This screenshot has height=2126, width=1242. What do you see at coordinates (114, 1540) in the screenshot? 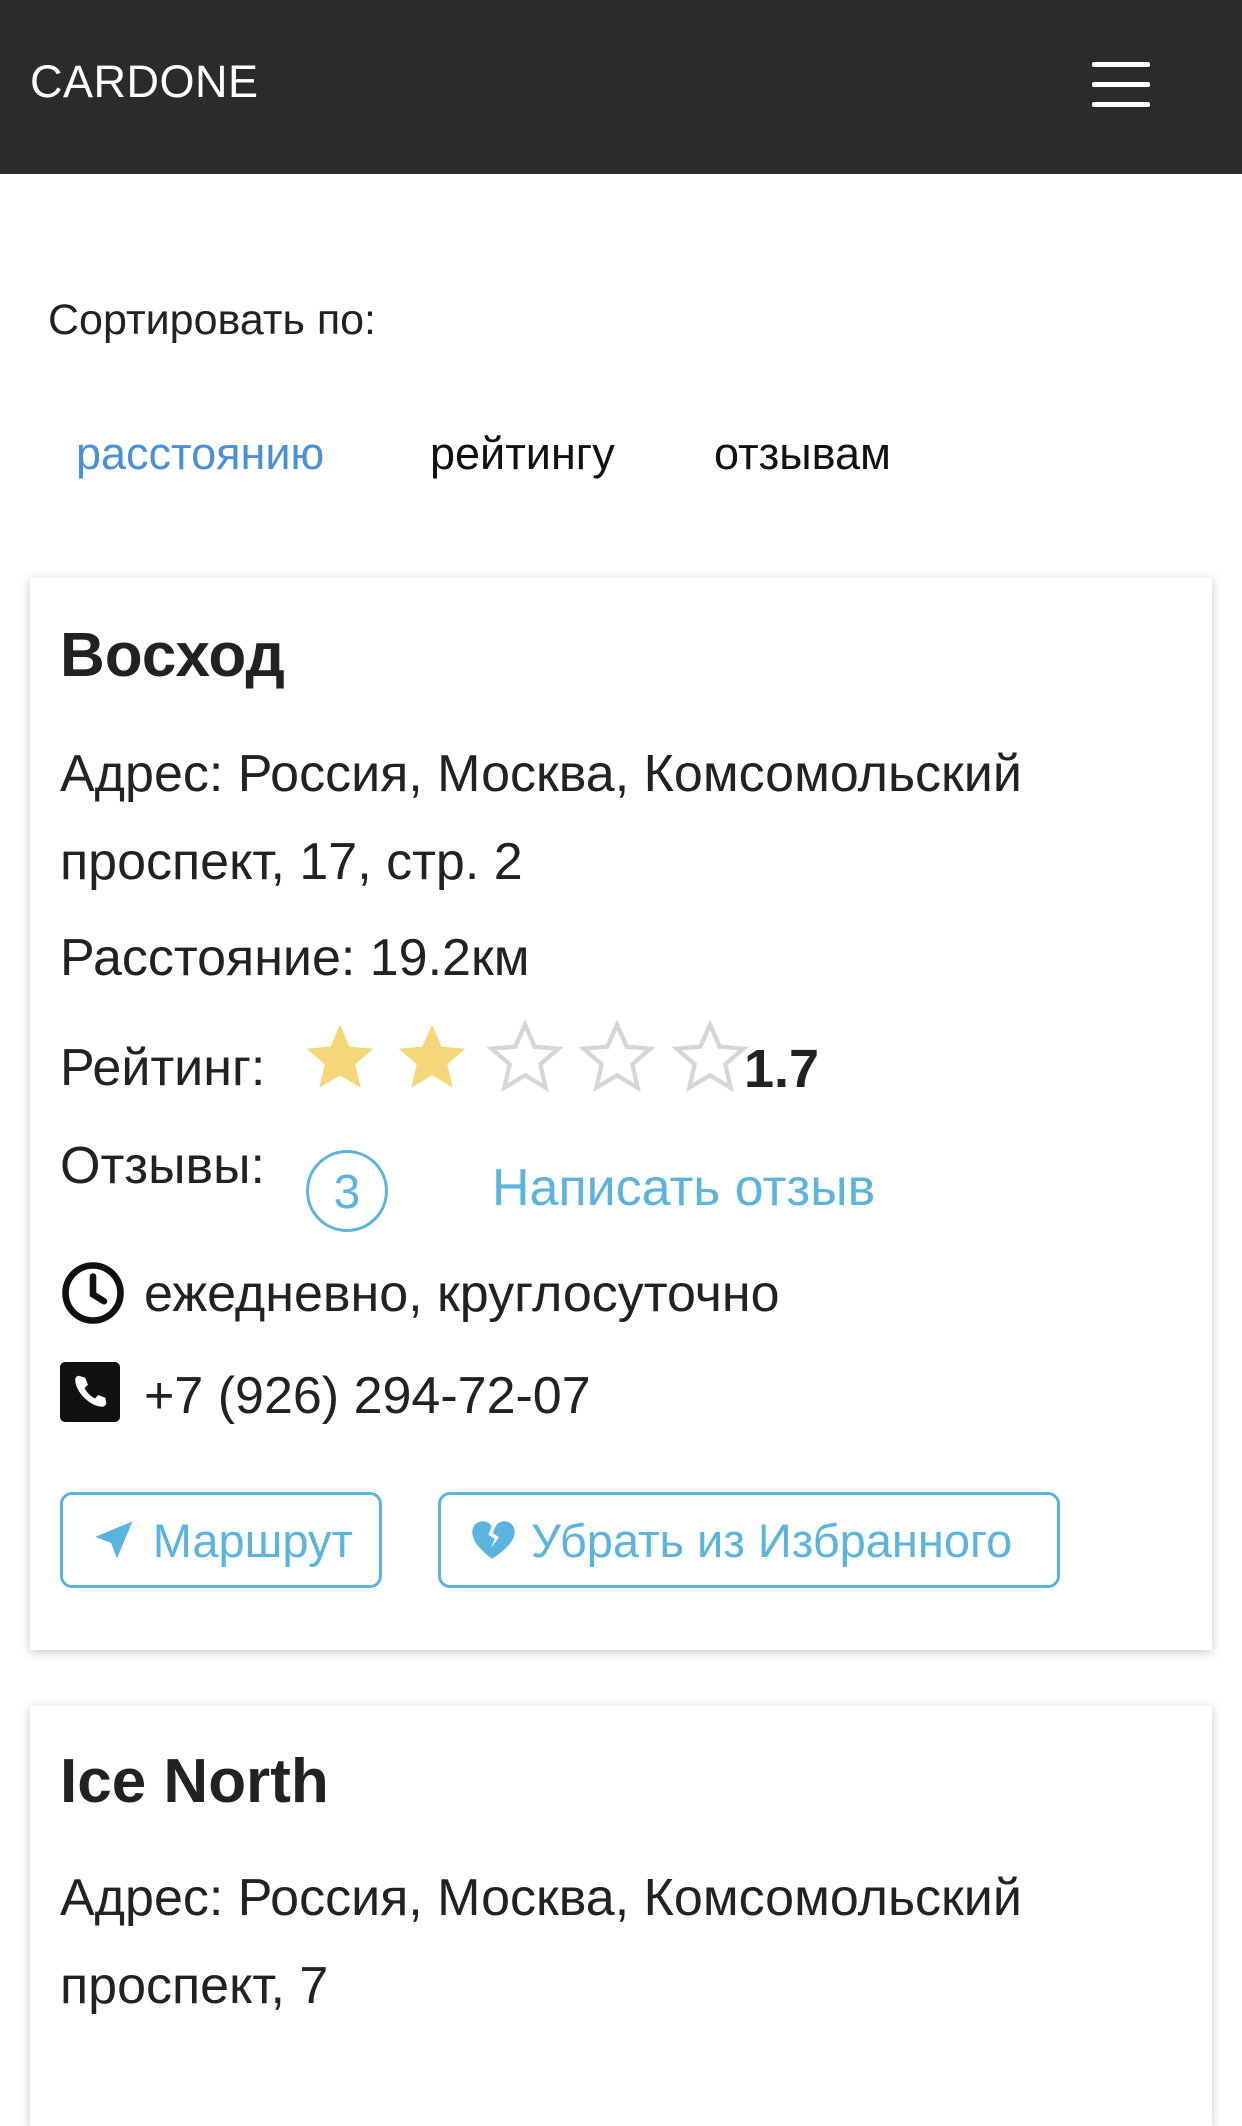
I see `location-arrow-icon` at bounding box center [114, 1540].